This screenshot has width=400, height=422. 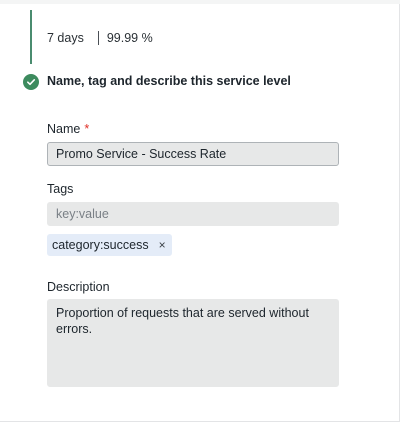 I want to click on previous-step-summary: 7 days 99.99 %, so click(x=100, y=38).